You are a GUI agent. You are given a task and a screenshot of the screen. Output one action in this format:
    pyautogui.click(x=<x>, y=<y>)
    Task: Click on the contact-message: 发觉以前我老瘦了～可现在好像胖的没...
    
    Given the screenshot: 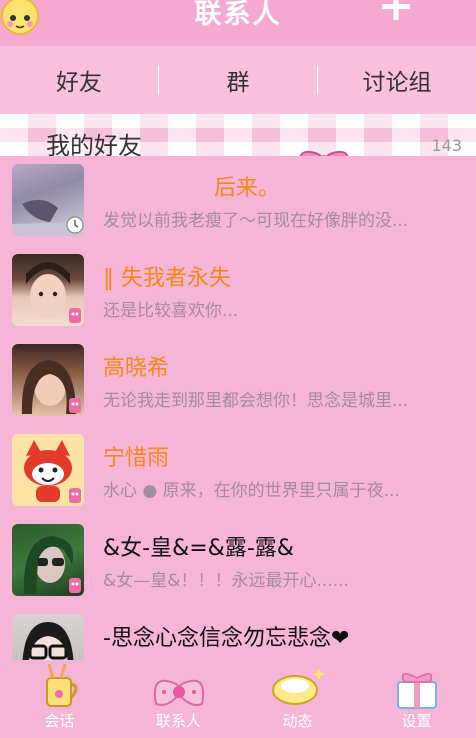 What is the action you would take?
    pyautogui.click(x=256, y=221)
    